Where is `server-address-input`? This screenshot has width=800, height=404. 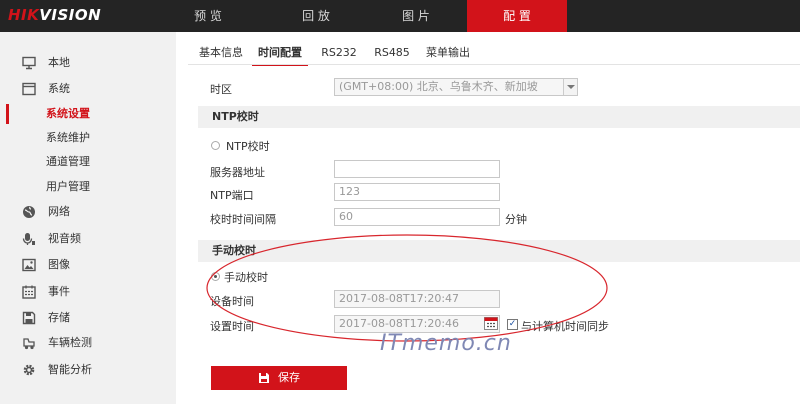 server-address-input is located at coordinates (417, 169).